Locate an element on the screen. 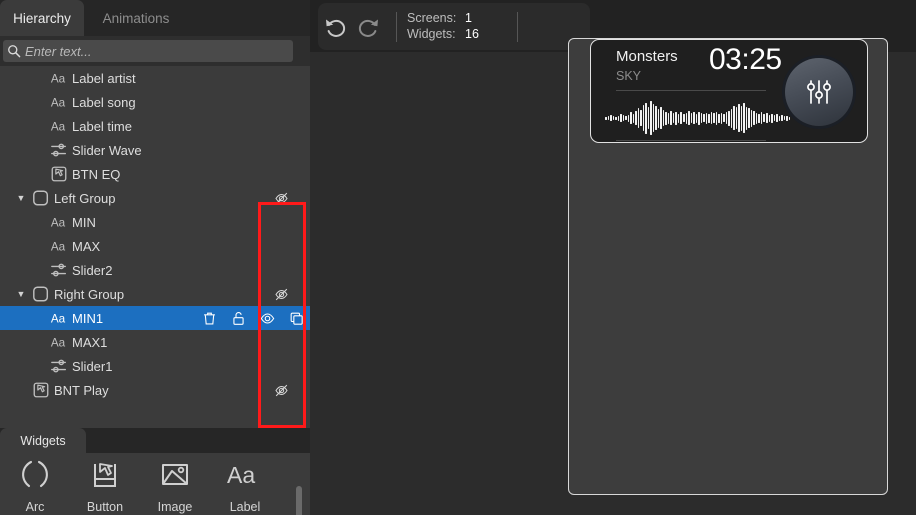 The width and height of the screenshot is (916, 515). svg-text: Aa is located at coordinates (58, 247).